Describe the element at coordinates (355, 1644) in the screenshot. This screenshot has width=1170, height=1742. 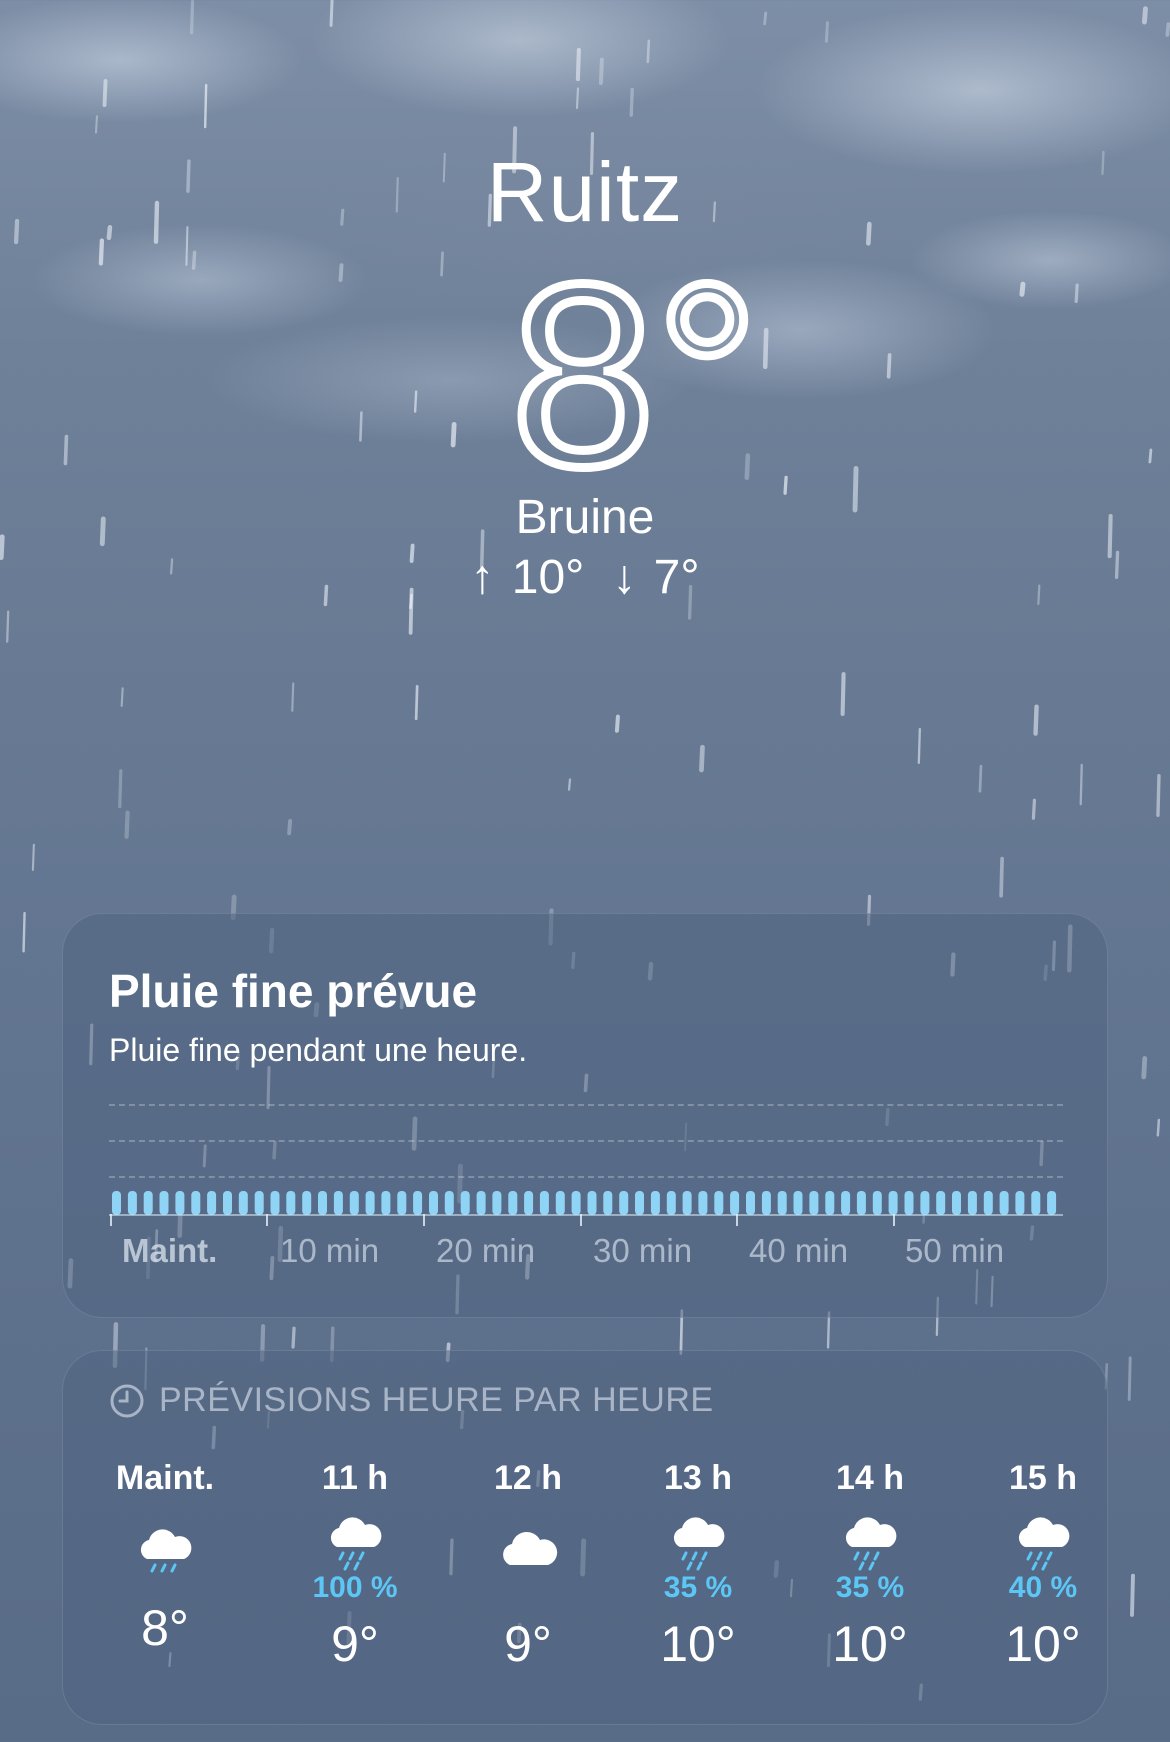
I see `hour-temperature: 9°` at that location.